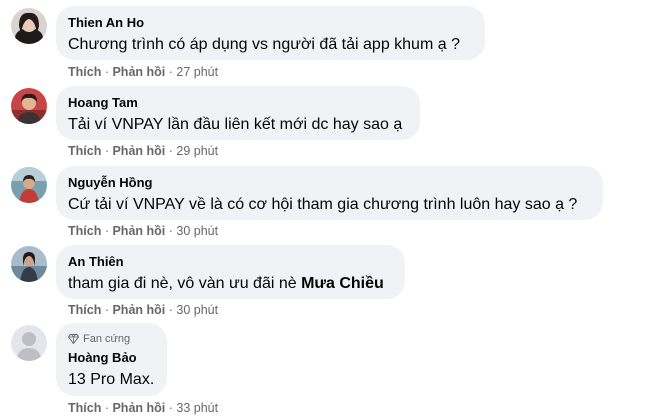 The height and width of the screenshot is (418, 664). Describe the element at coordinates (329, 182) in the screenshot. I see `commenter-name: Nguyễn Hồng` at that location.